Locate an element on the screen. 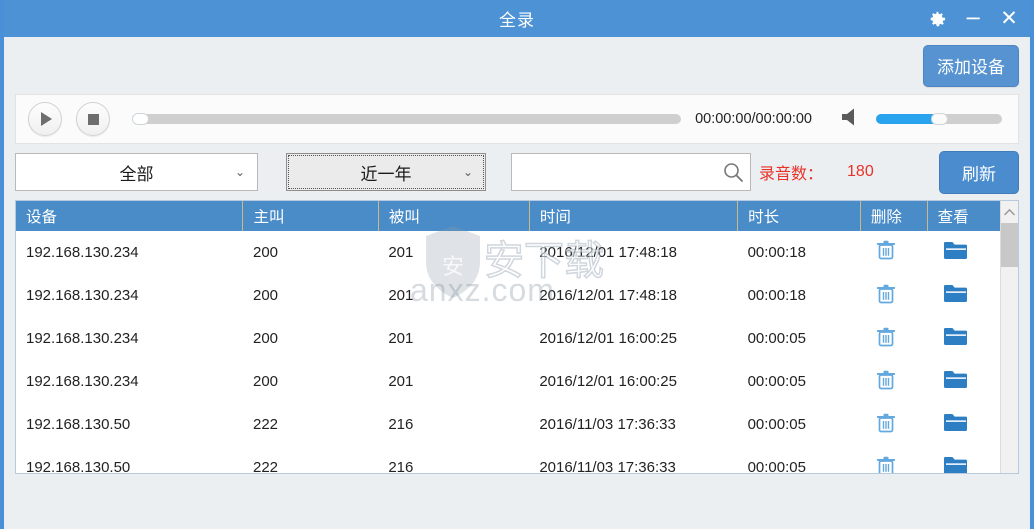 The image size is (1034, 529). table-head: 设备 主叫 被叫 时间 时长 删除 查看 is located at coordinates (508, 216).